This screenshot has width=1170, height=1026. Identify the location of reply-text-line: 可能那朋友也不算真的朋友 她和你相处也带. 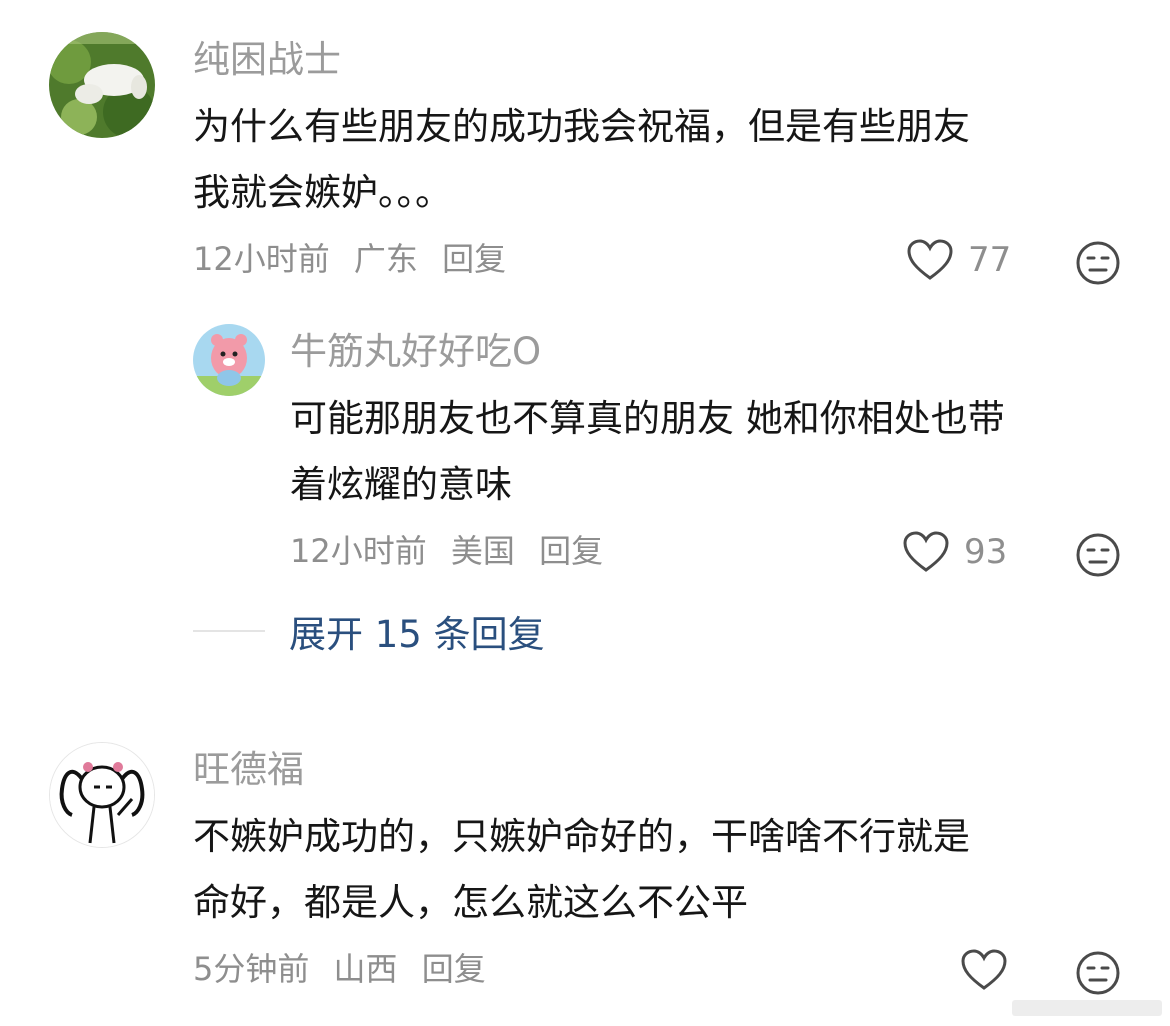
(647, 418).